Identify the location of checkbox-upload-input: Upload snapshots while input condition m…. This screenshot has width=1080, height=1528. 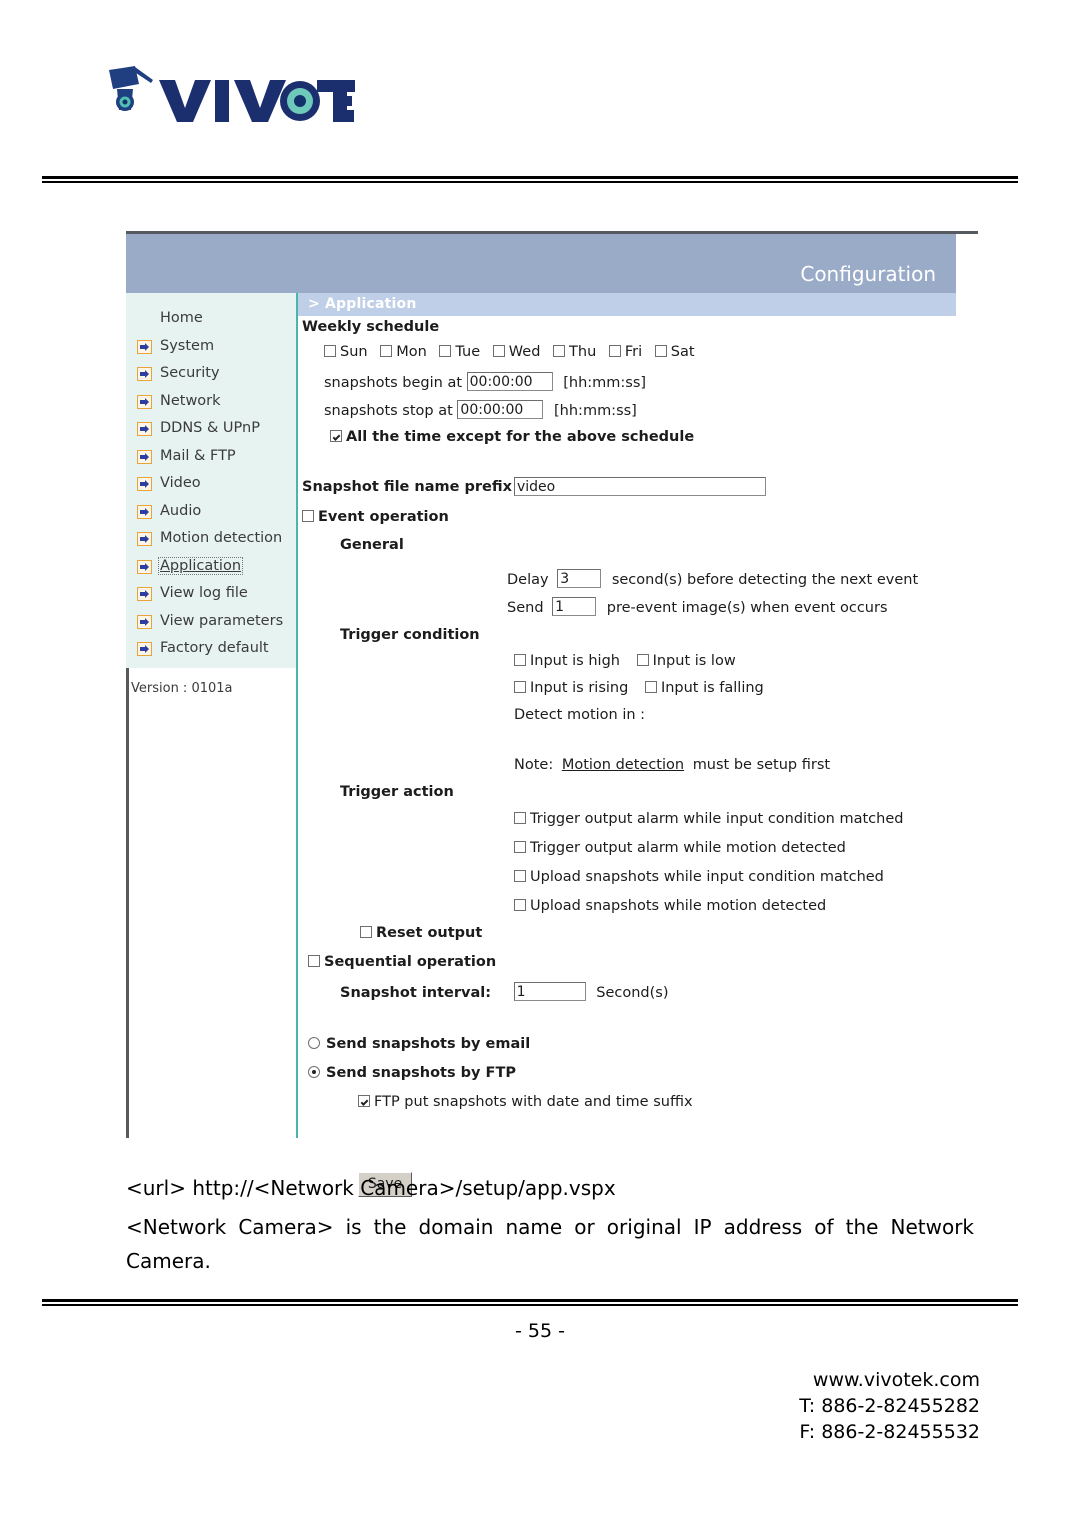
(699, 877).